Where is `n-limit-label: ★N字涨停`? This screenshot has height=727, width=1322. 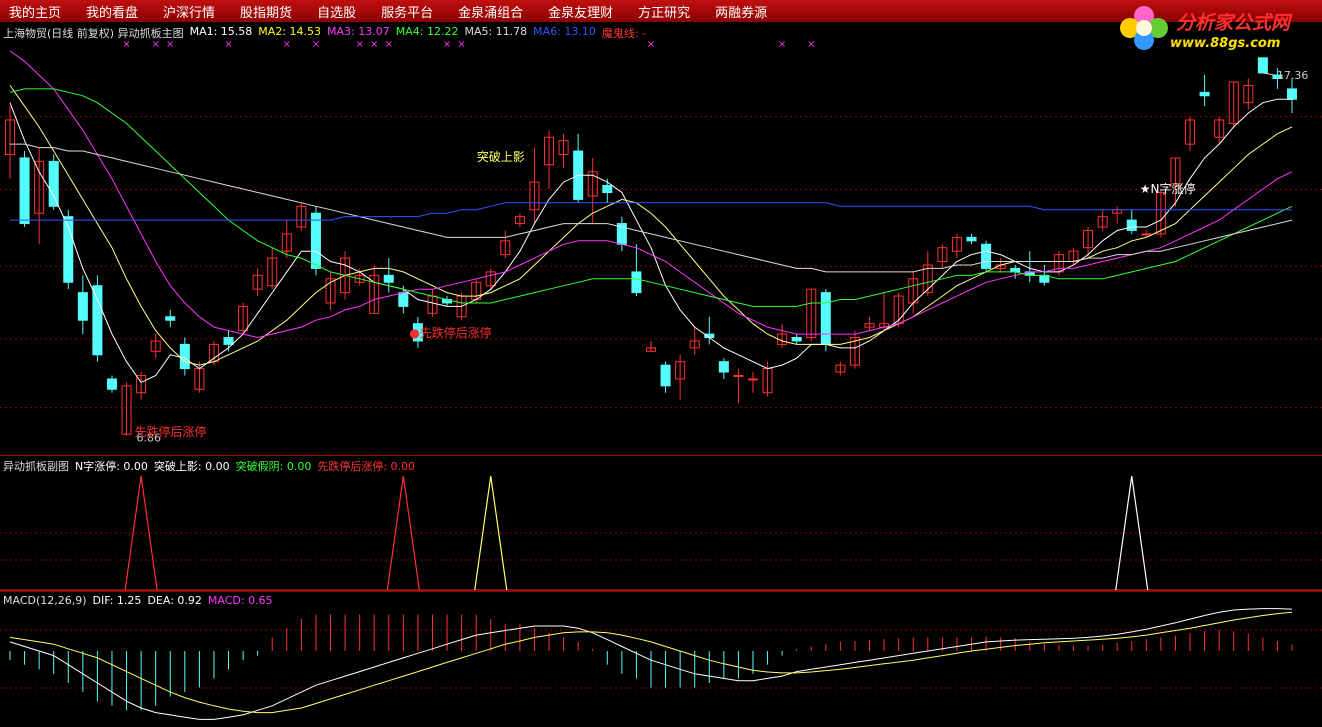 n-limit-label: ★N字涨停 is located at coordinates (1168, 188).